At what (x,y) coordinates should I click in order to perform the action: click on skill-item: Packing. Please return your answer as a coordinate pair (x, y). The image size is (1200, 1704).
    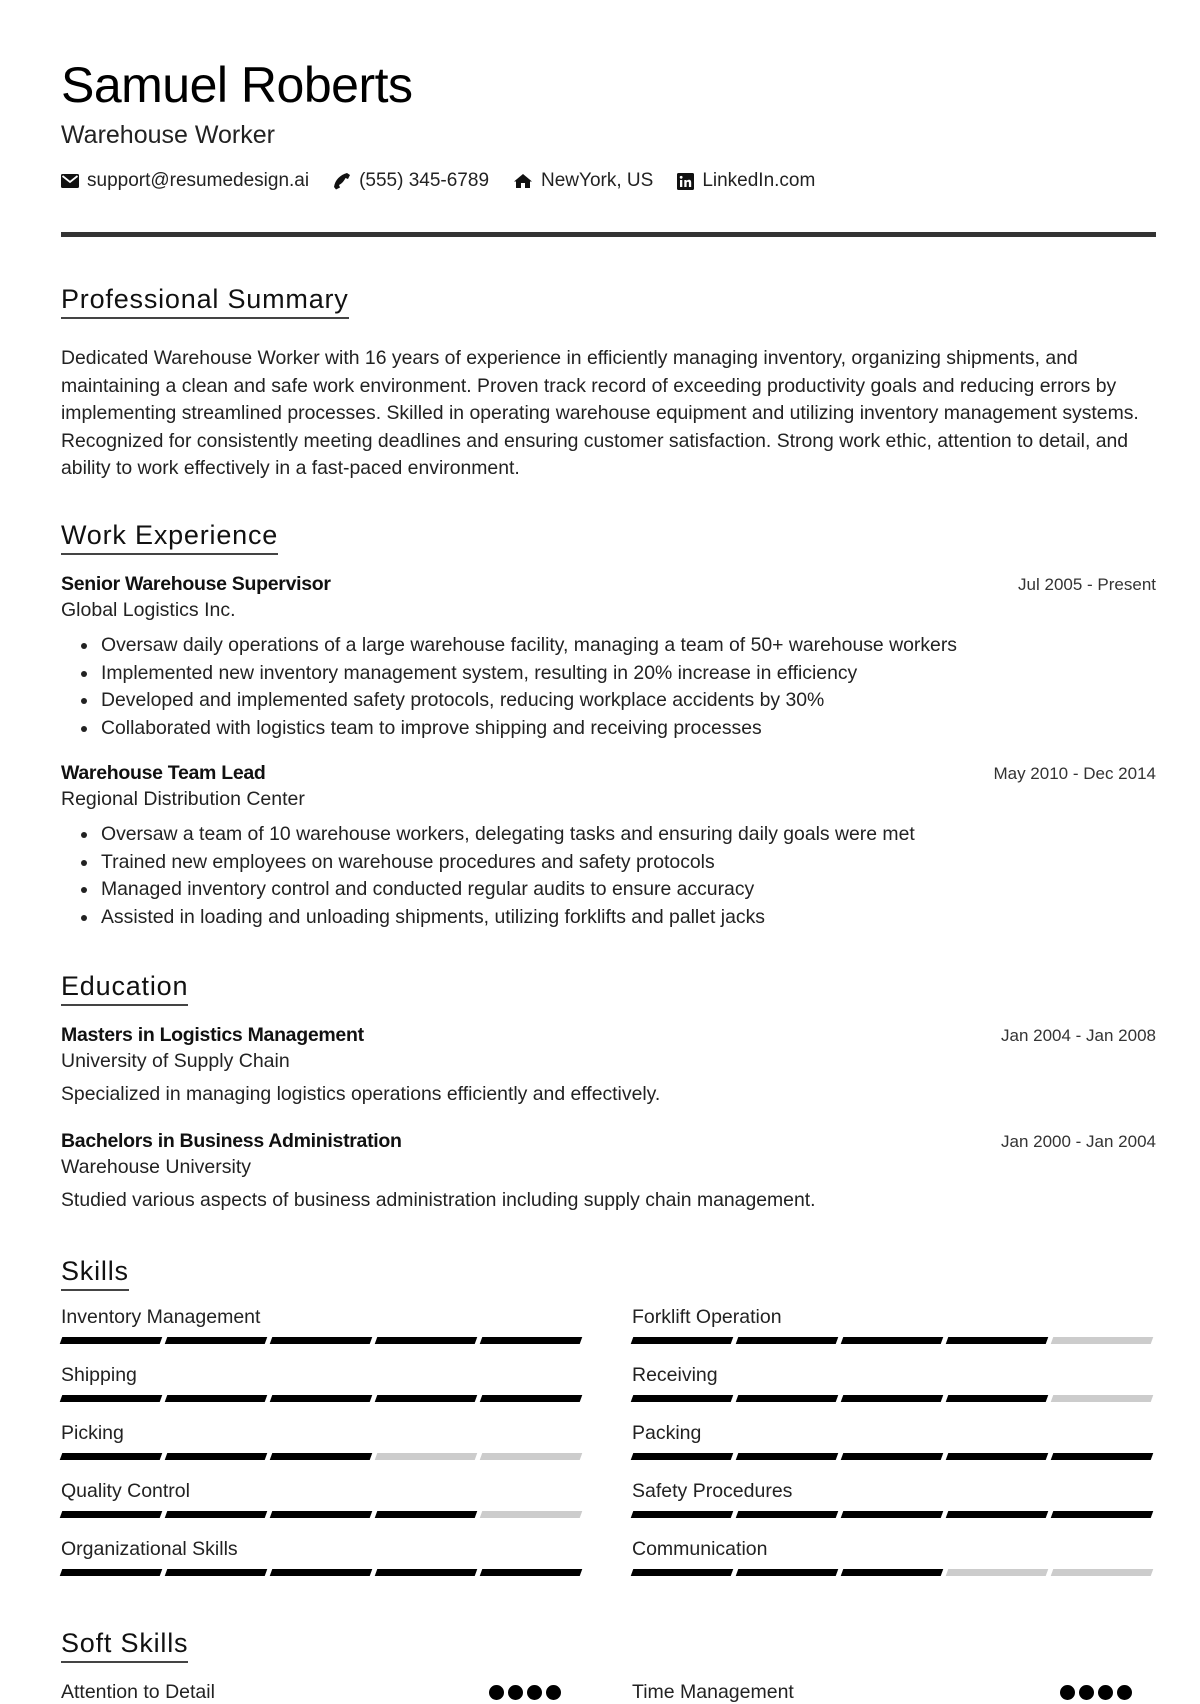
    Looking at the image, I should click on (894, 1441).